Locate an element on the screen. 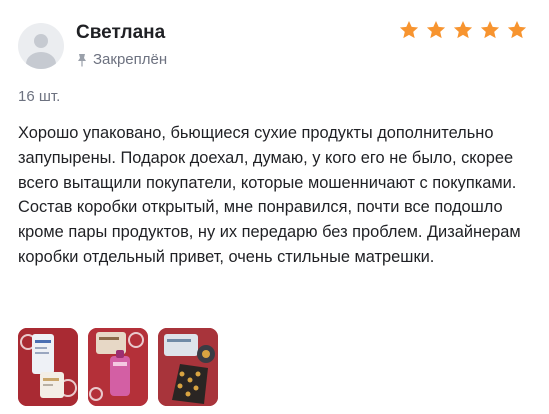  avatar-body-shape is located at coordinates (41, 60).